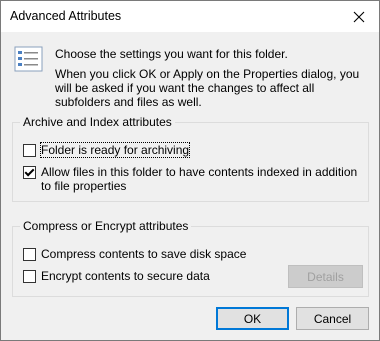  I want to click on cancel-button: Cancel, so click(332, 318).